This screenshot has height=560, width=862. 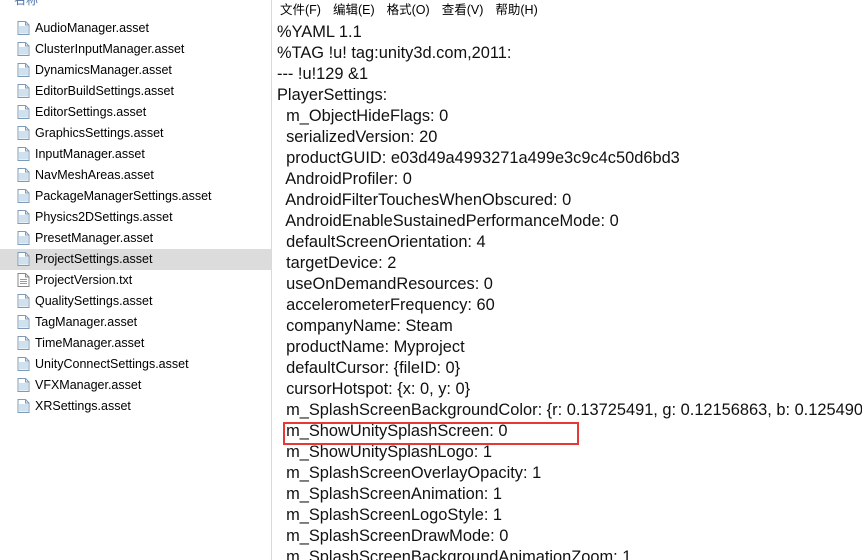 I want to click on text-line: companyName: Steam, so click(x=365, y=326).